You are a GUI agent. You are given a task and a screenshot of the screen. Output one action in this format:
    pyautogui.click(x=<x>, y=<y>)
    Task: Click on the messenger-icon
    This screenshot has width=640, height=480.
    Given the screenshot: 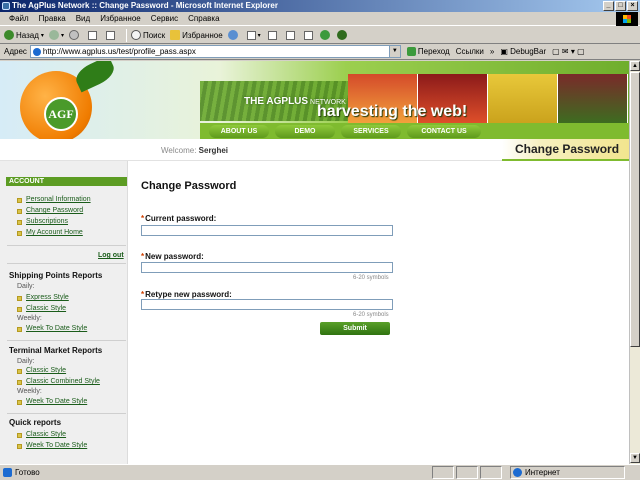 What is the action you would take?
    pyautogui.click(x=324, y=35)
    